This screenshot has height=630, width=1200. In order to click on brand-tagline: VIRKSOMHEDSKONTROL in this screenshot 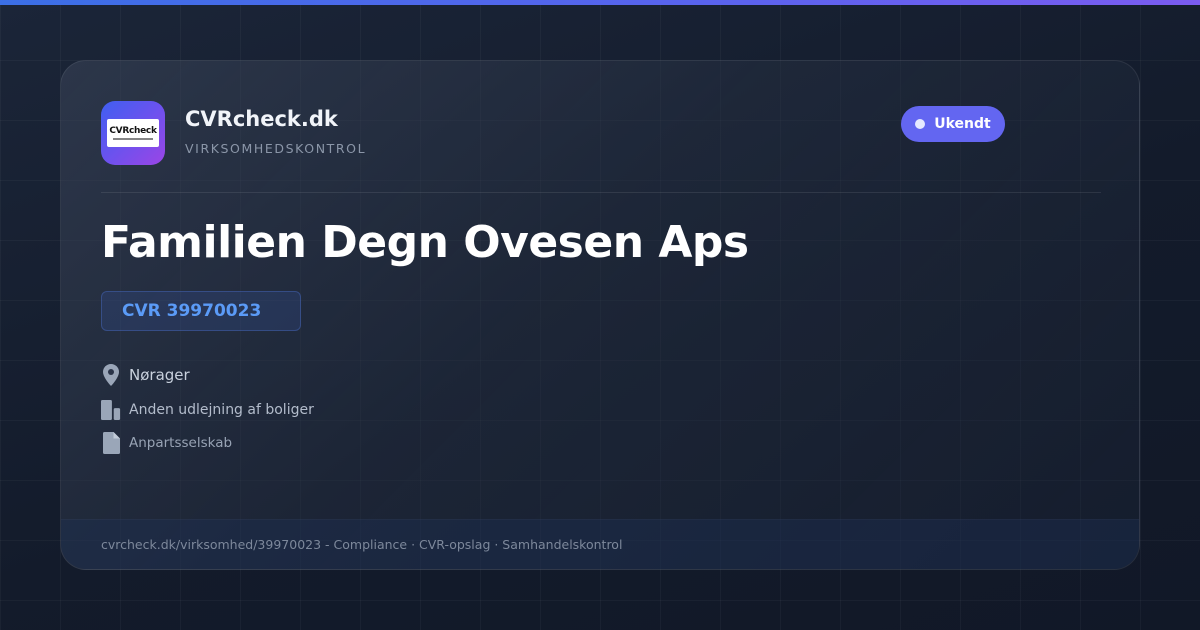, I will do `click(276, 148)`.